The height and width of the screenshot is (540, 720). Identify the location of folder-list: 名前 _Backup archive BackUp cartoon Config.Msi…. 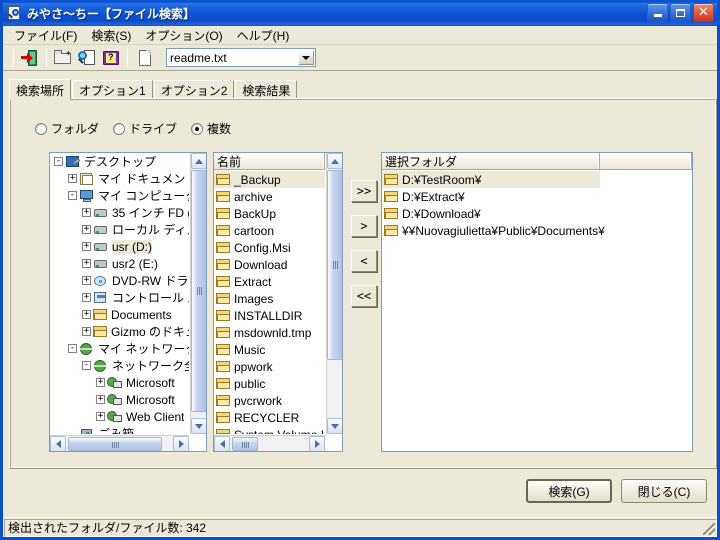
(278, 302).